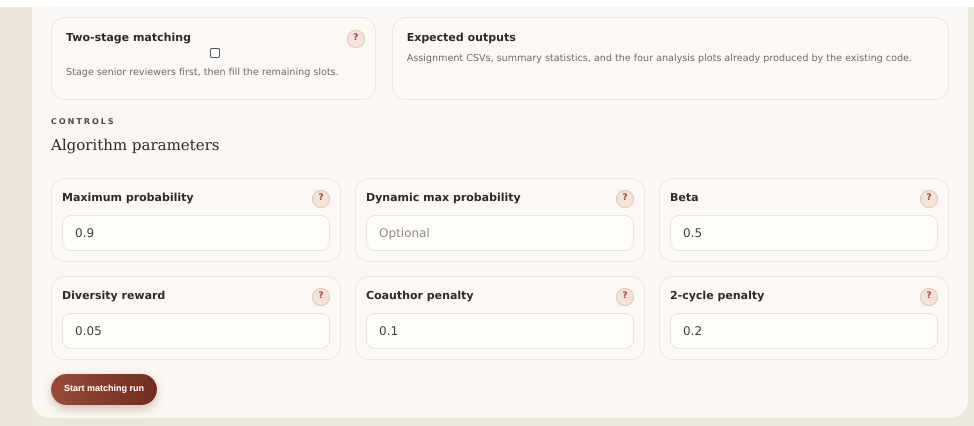  Describe the element at coordinates (196, 232) in the screenshot. I see `input-field: 0.9` at that location.